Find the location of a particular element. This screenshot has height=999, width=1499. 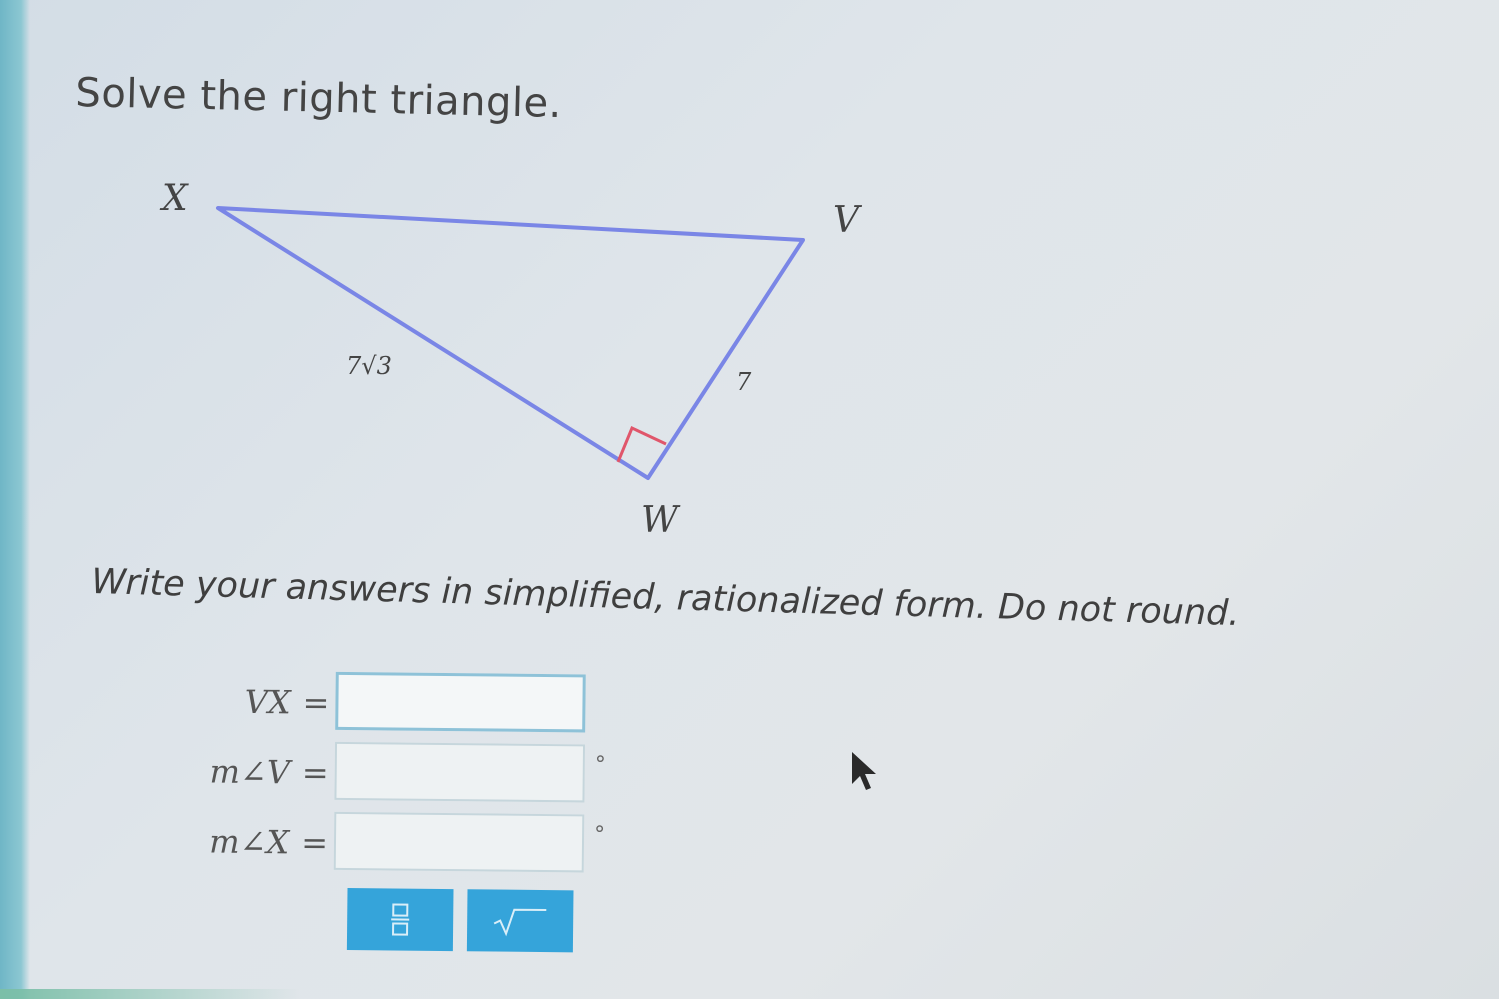

right-angle-marker is located at coordinates (641, 444).